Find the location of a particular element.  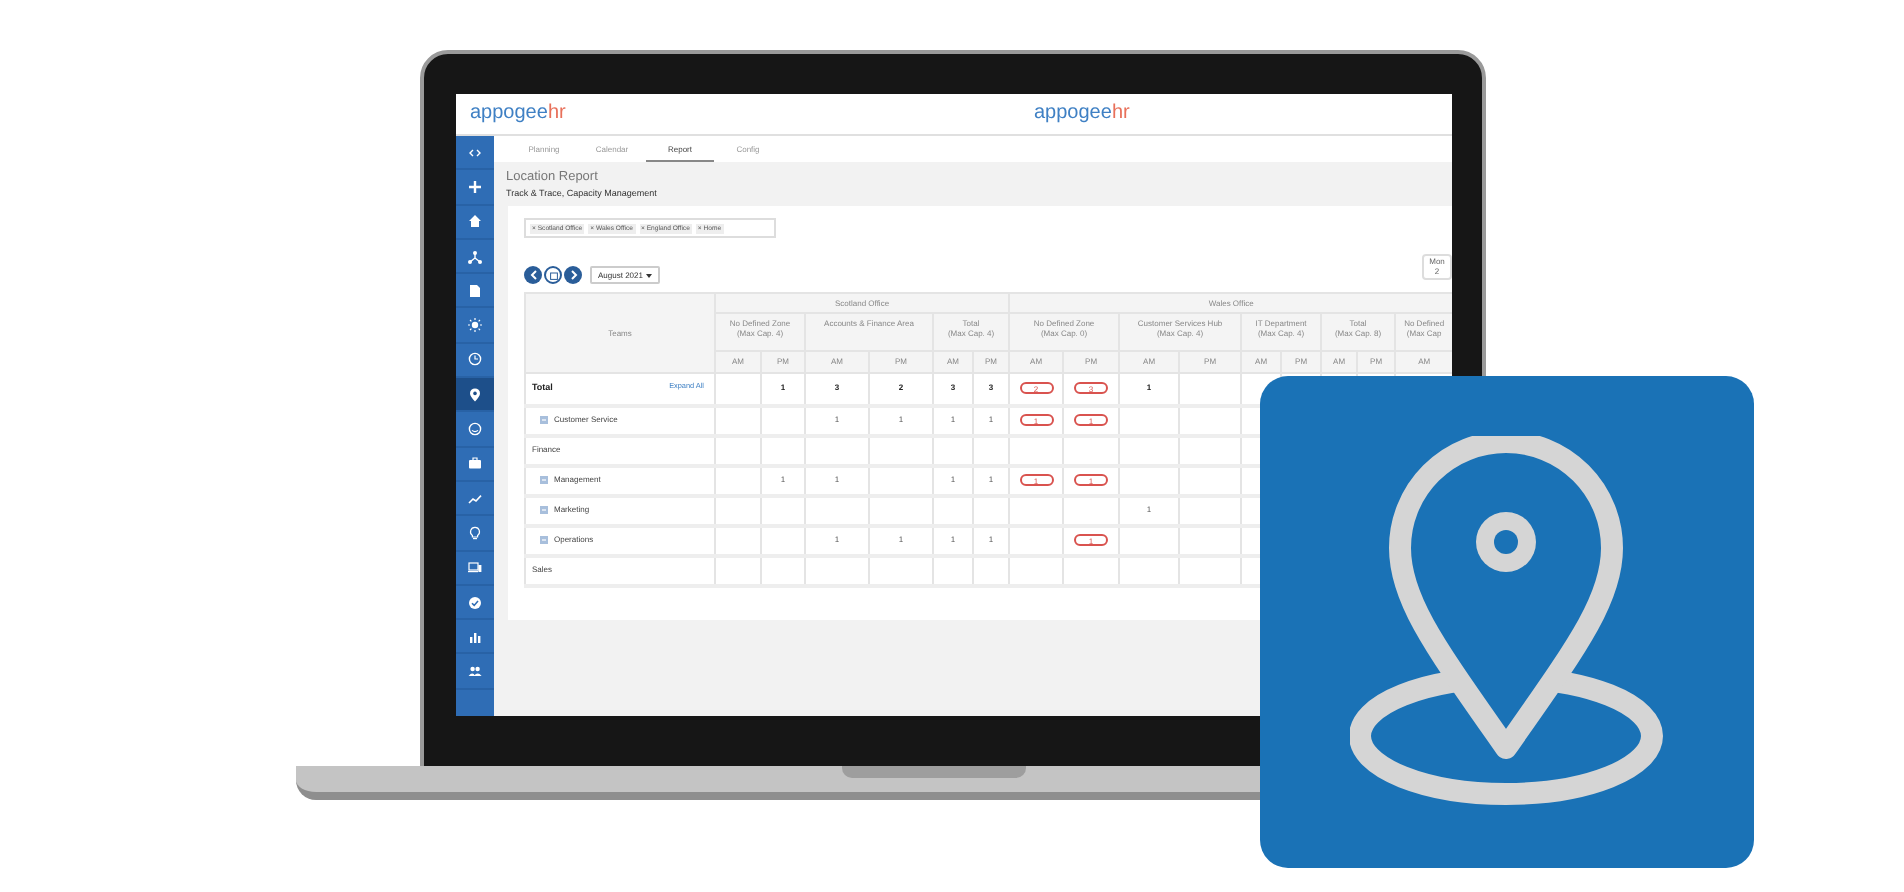

trend-line-icon is located at coordinates (475, 498).